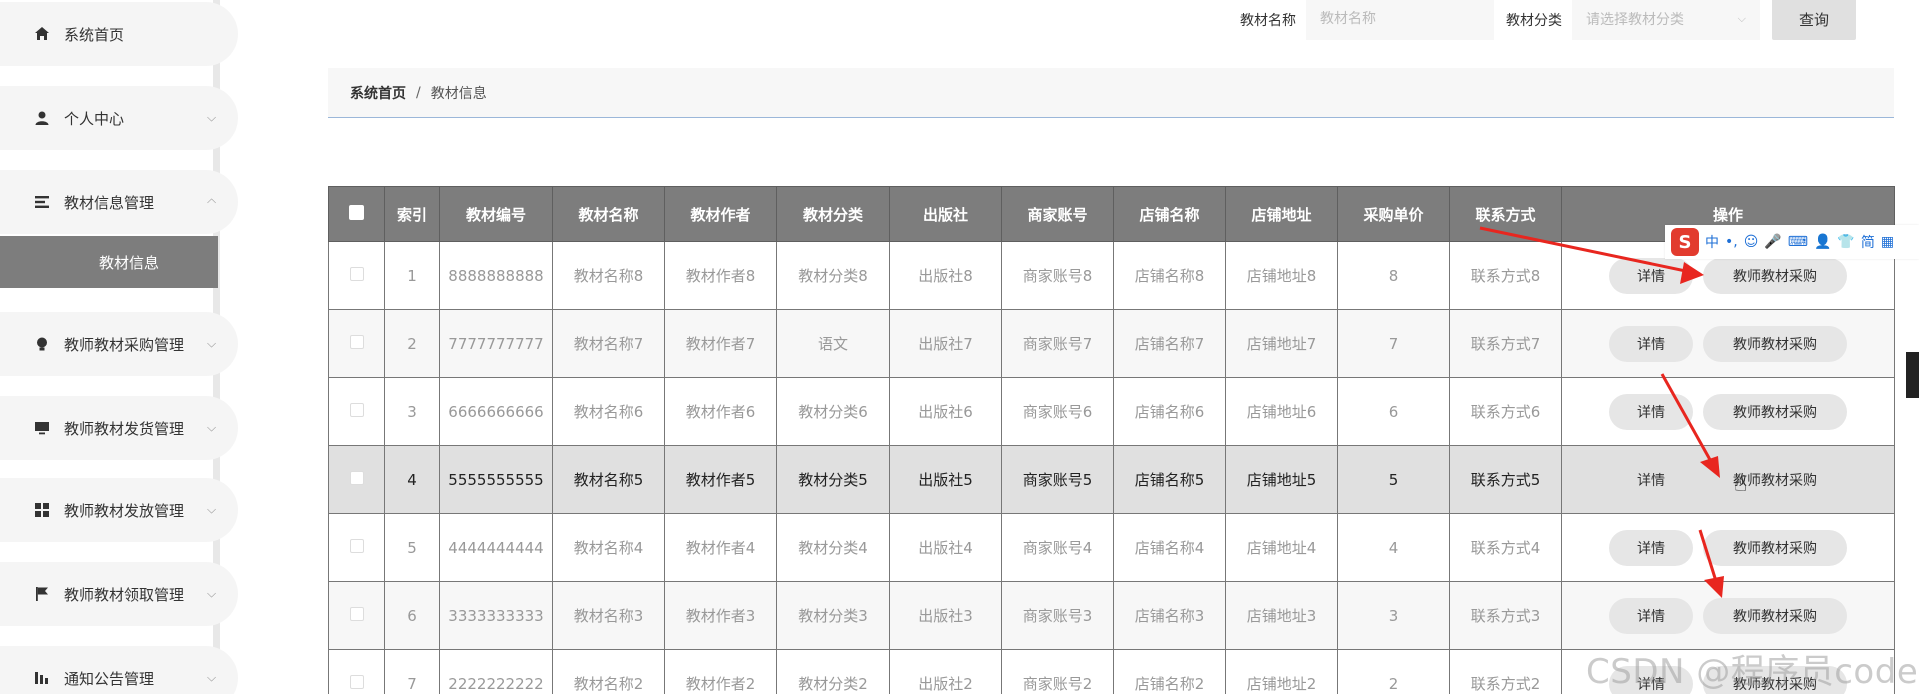  I want to click on table-cell: 2, so click(412, 343).